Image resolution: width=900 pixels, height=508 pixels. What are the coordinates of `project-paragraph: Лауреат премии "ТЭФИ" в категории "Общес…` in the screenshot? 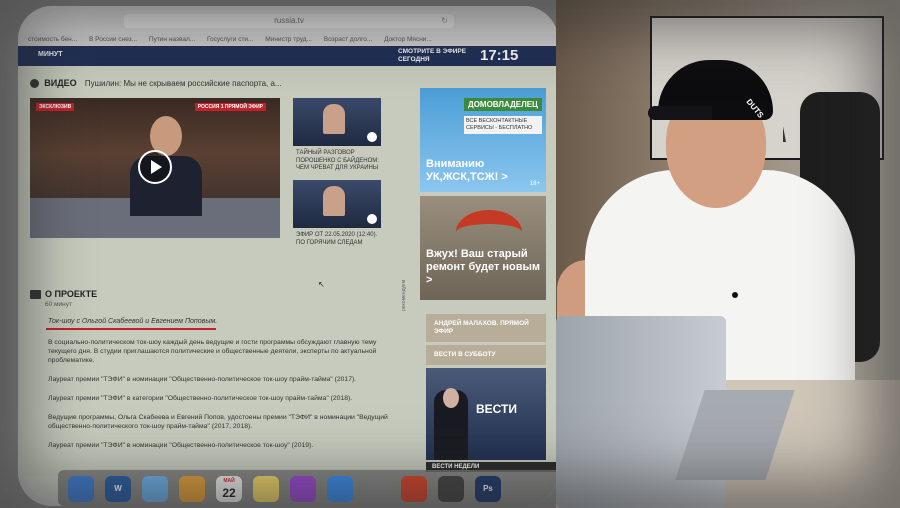 It's located at (200, 398).